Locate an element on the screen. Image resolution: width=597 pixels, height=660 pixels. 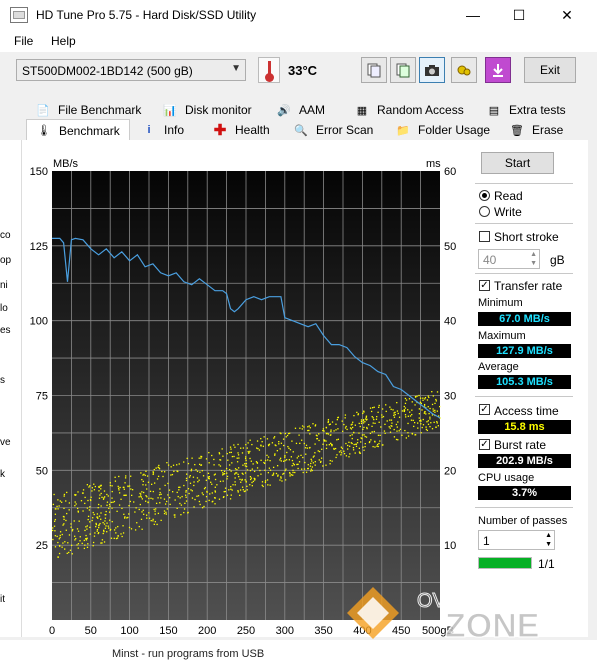
tab-health: ✚ Health is located at coordinates (241, 130).